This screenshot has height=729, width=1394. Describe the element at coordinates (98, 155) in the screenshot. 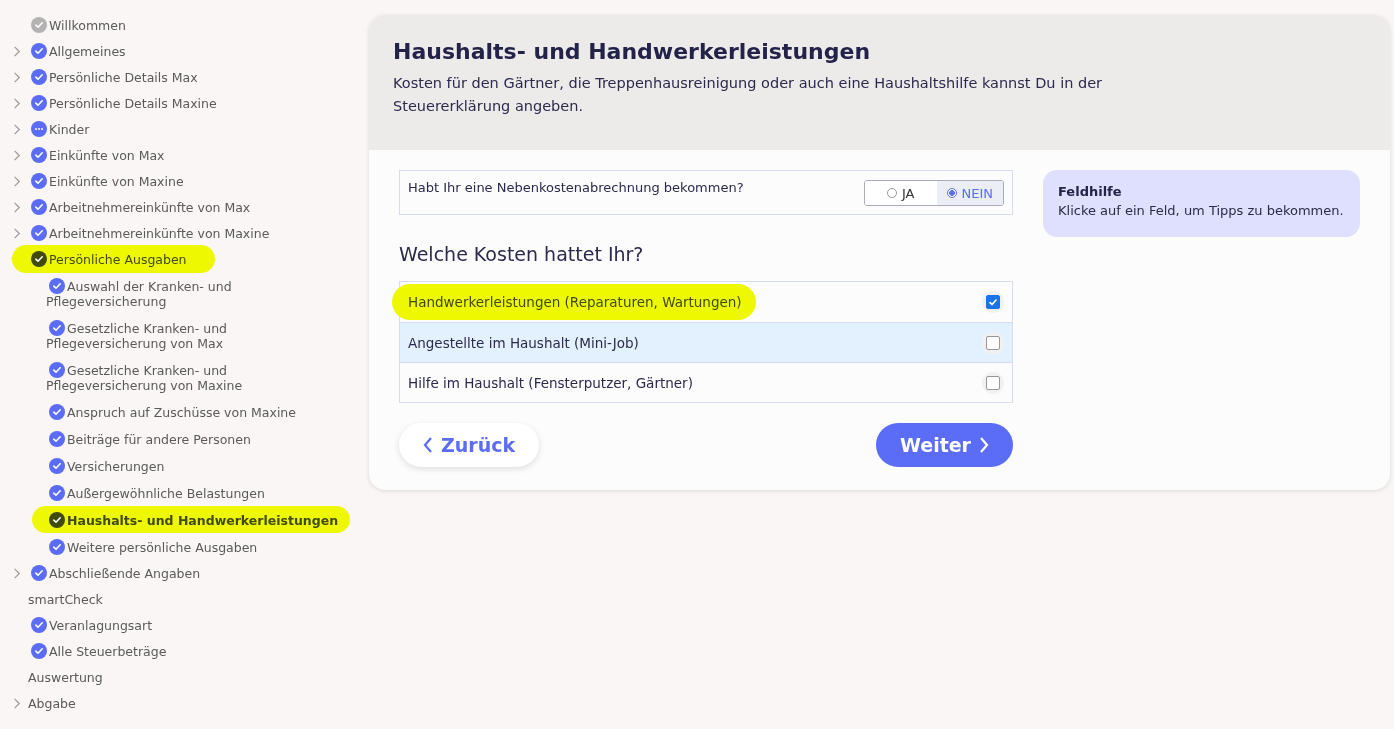

I see `sidebar-item: Einkünfte von Max` at that location.